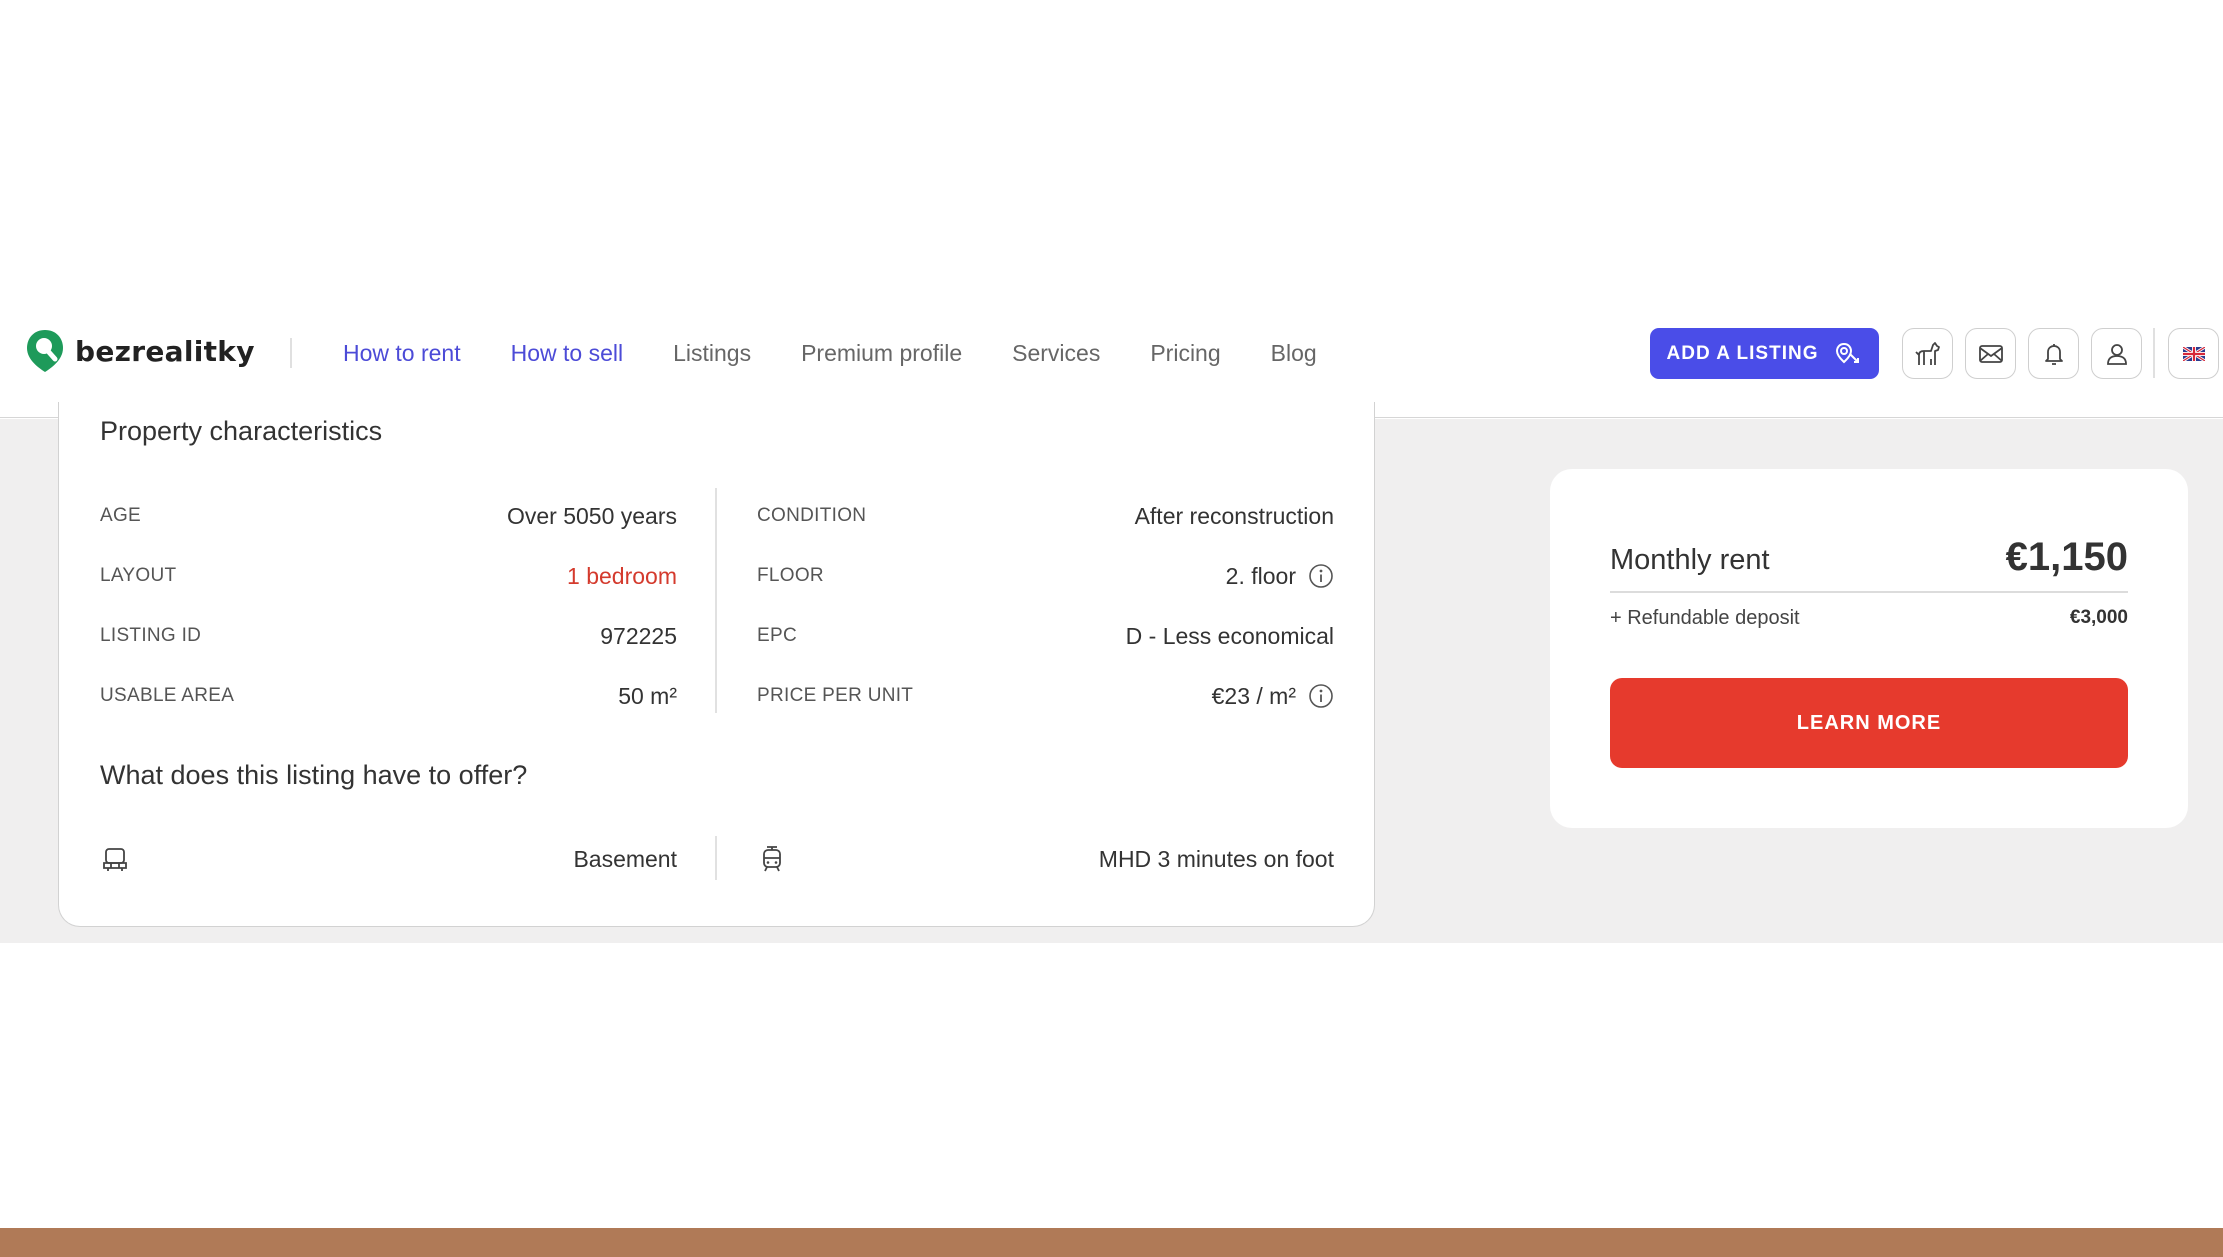  I want to click on offer-title: What does this listing have to offer?, so click(314, 775).